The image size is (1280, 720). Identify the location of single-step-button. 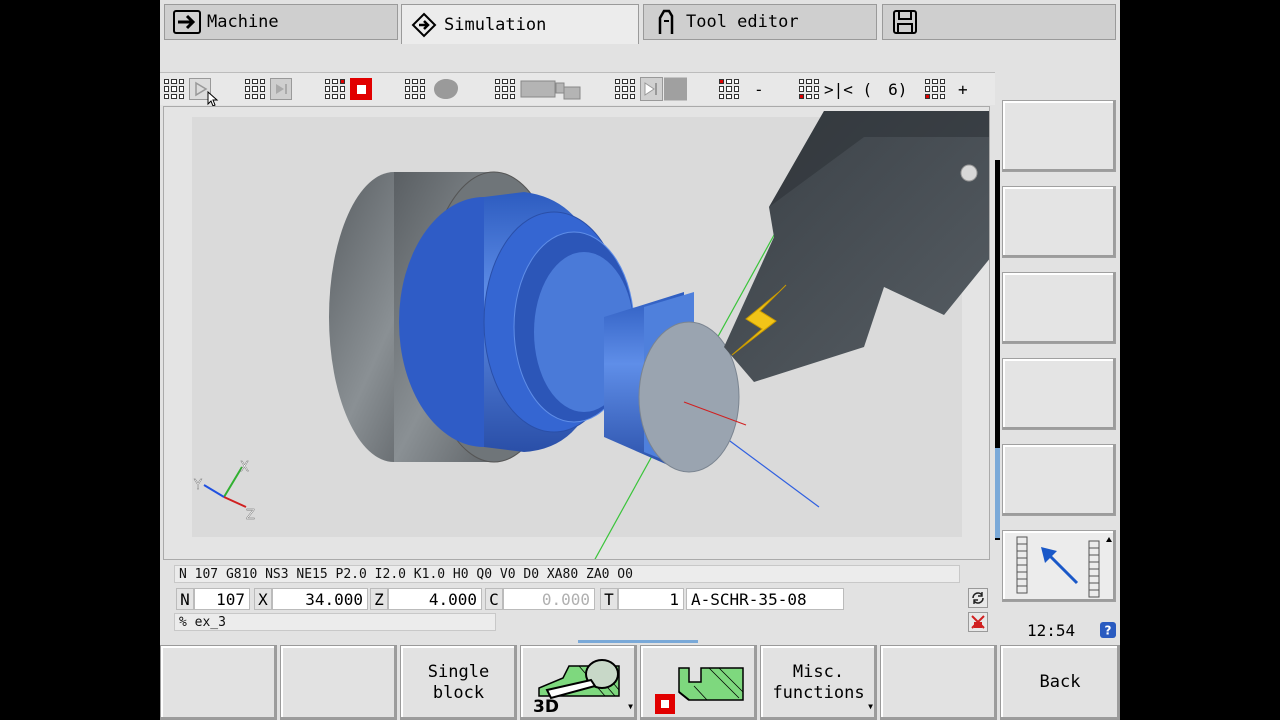
(268, 89).